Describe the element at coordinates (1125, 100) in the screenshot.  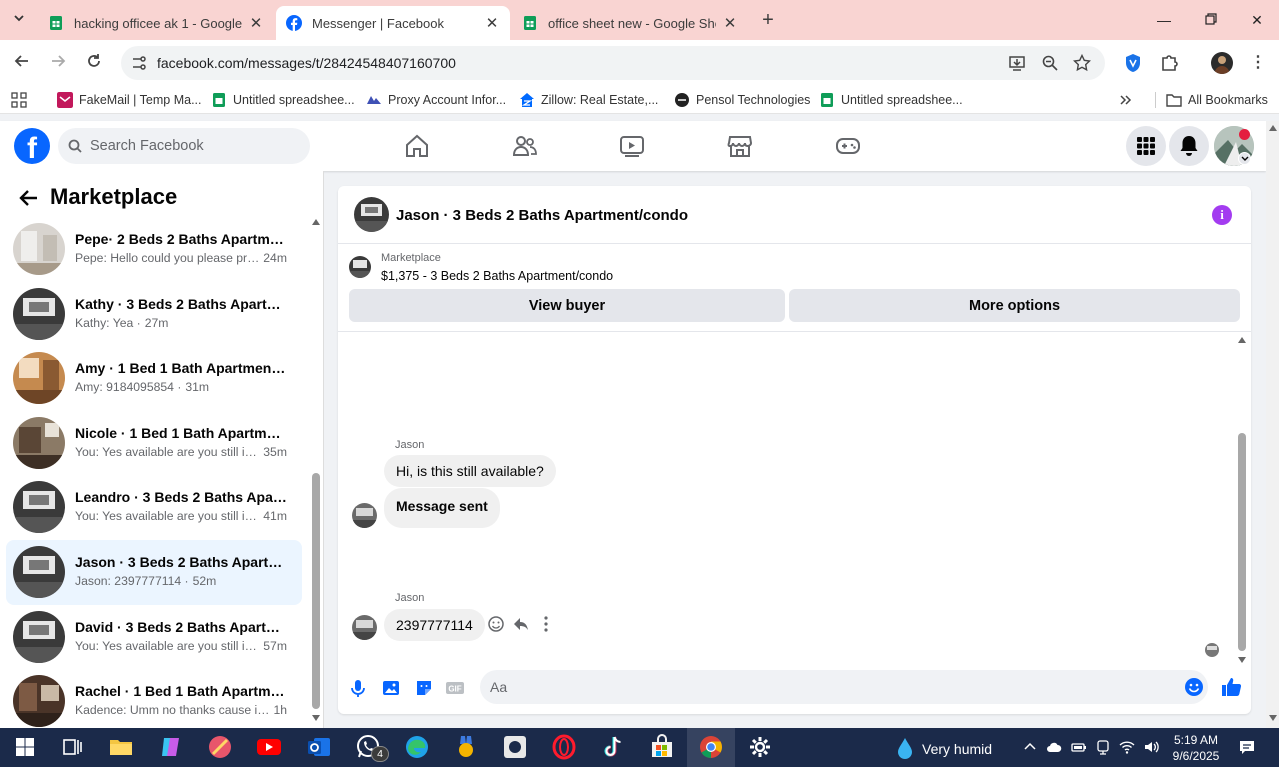
I see `more-bookmarks-button` at that location.